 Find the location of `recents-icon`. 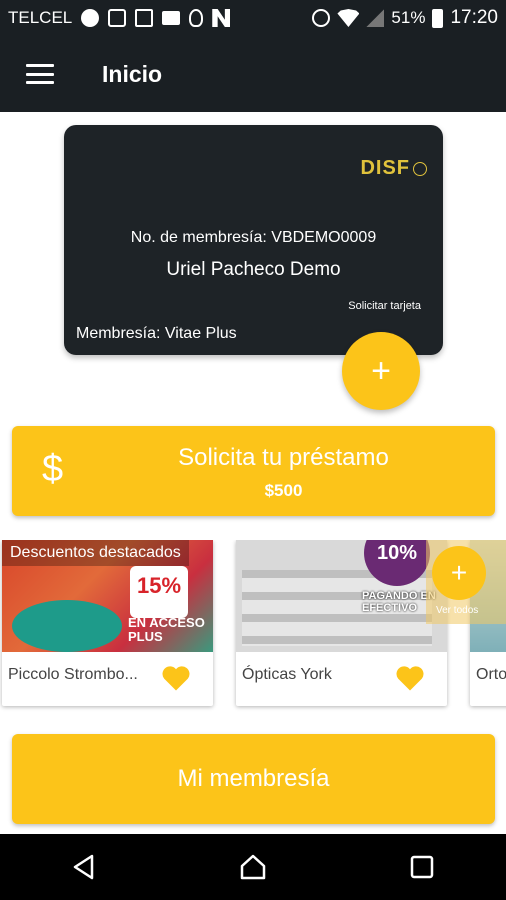

recents-icon is located at coordinates (422, 867).